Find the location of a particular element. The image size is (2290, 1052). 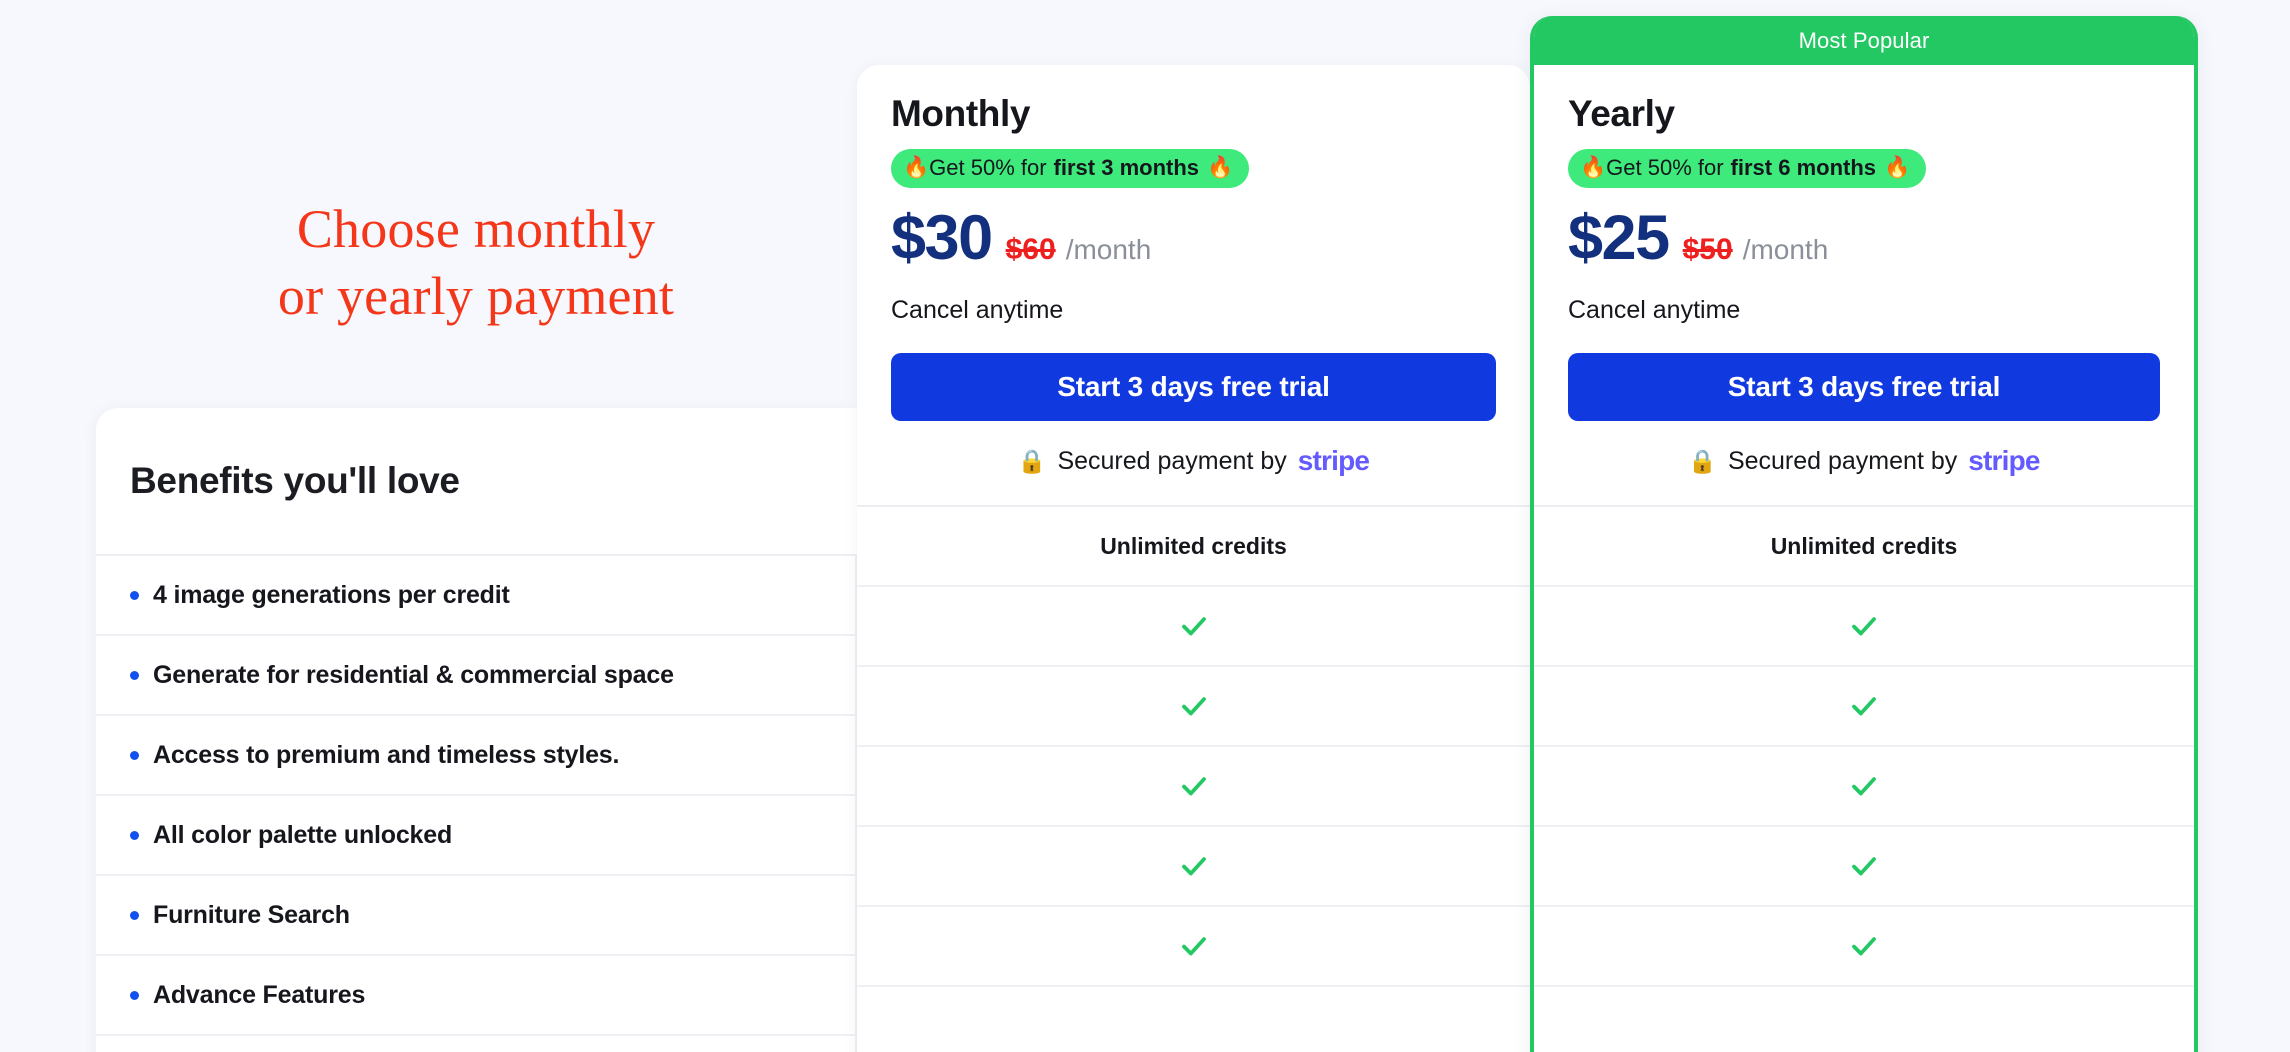

price-row-yearly: $25 $50 /month is located at coordinates (1864, 238).